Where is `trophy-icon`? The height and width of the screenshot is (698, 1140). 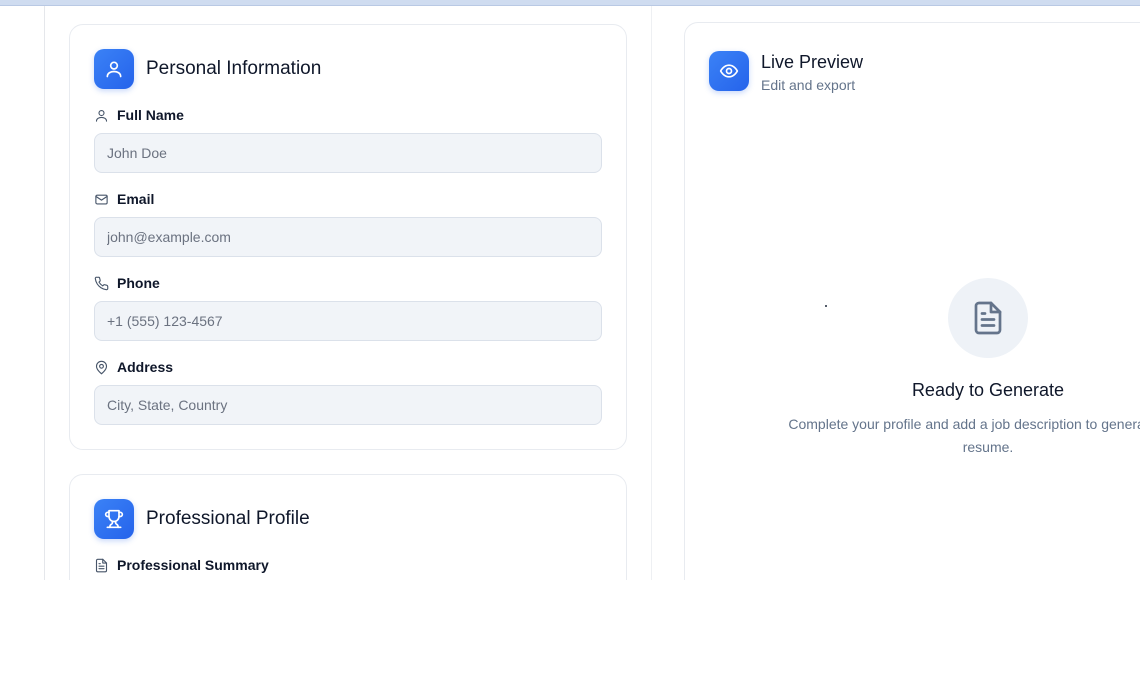 trophy-icon is located at coordinates (114, 519).